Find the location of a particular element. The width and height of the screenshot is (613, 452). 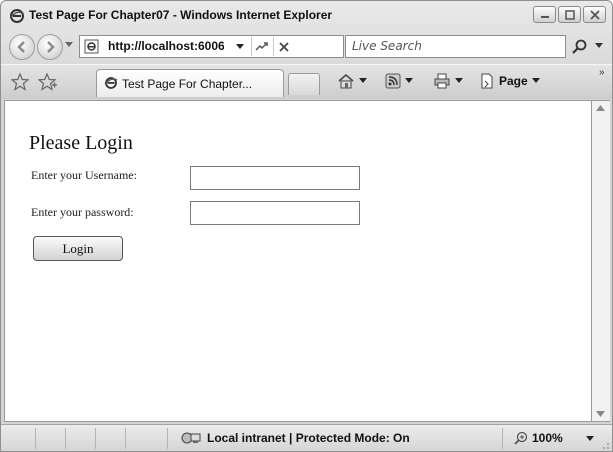

login-button: Login is located at coordinates (78, 248).